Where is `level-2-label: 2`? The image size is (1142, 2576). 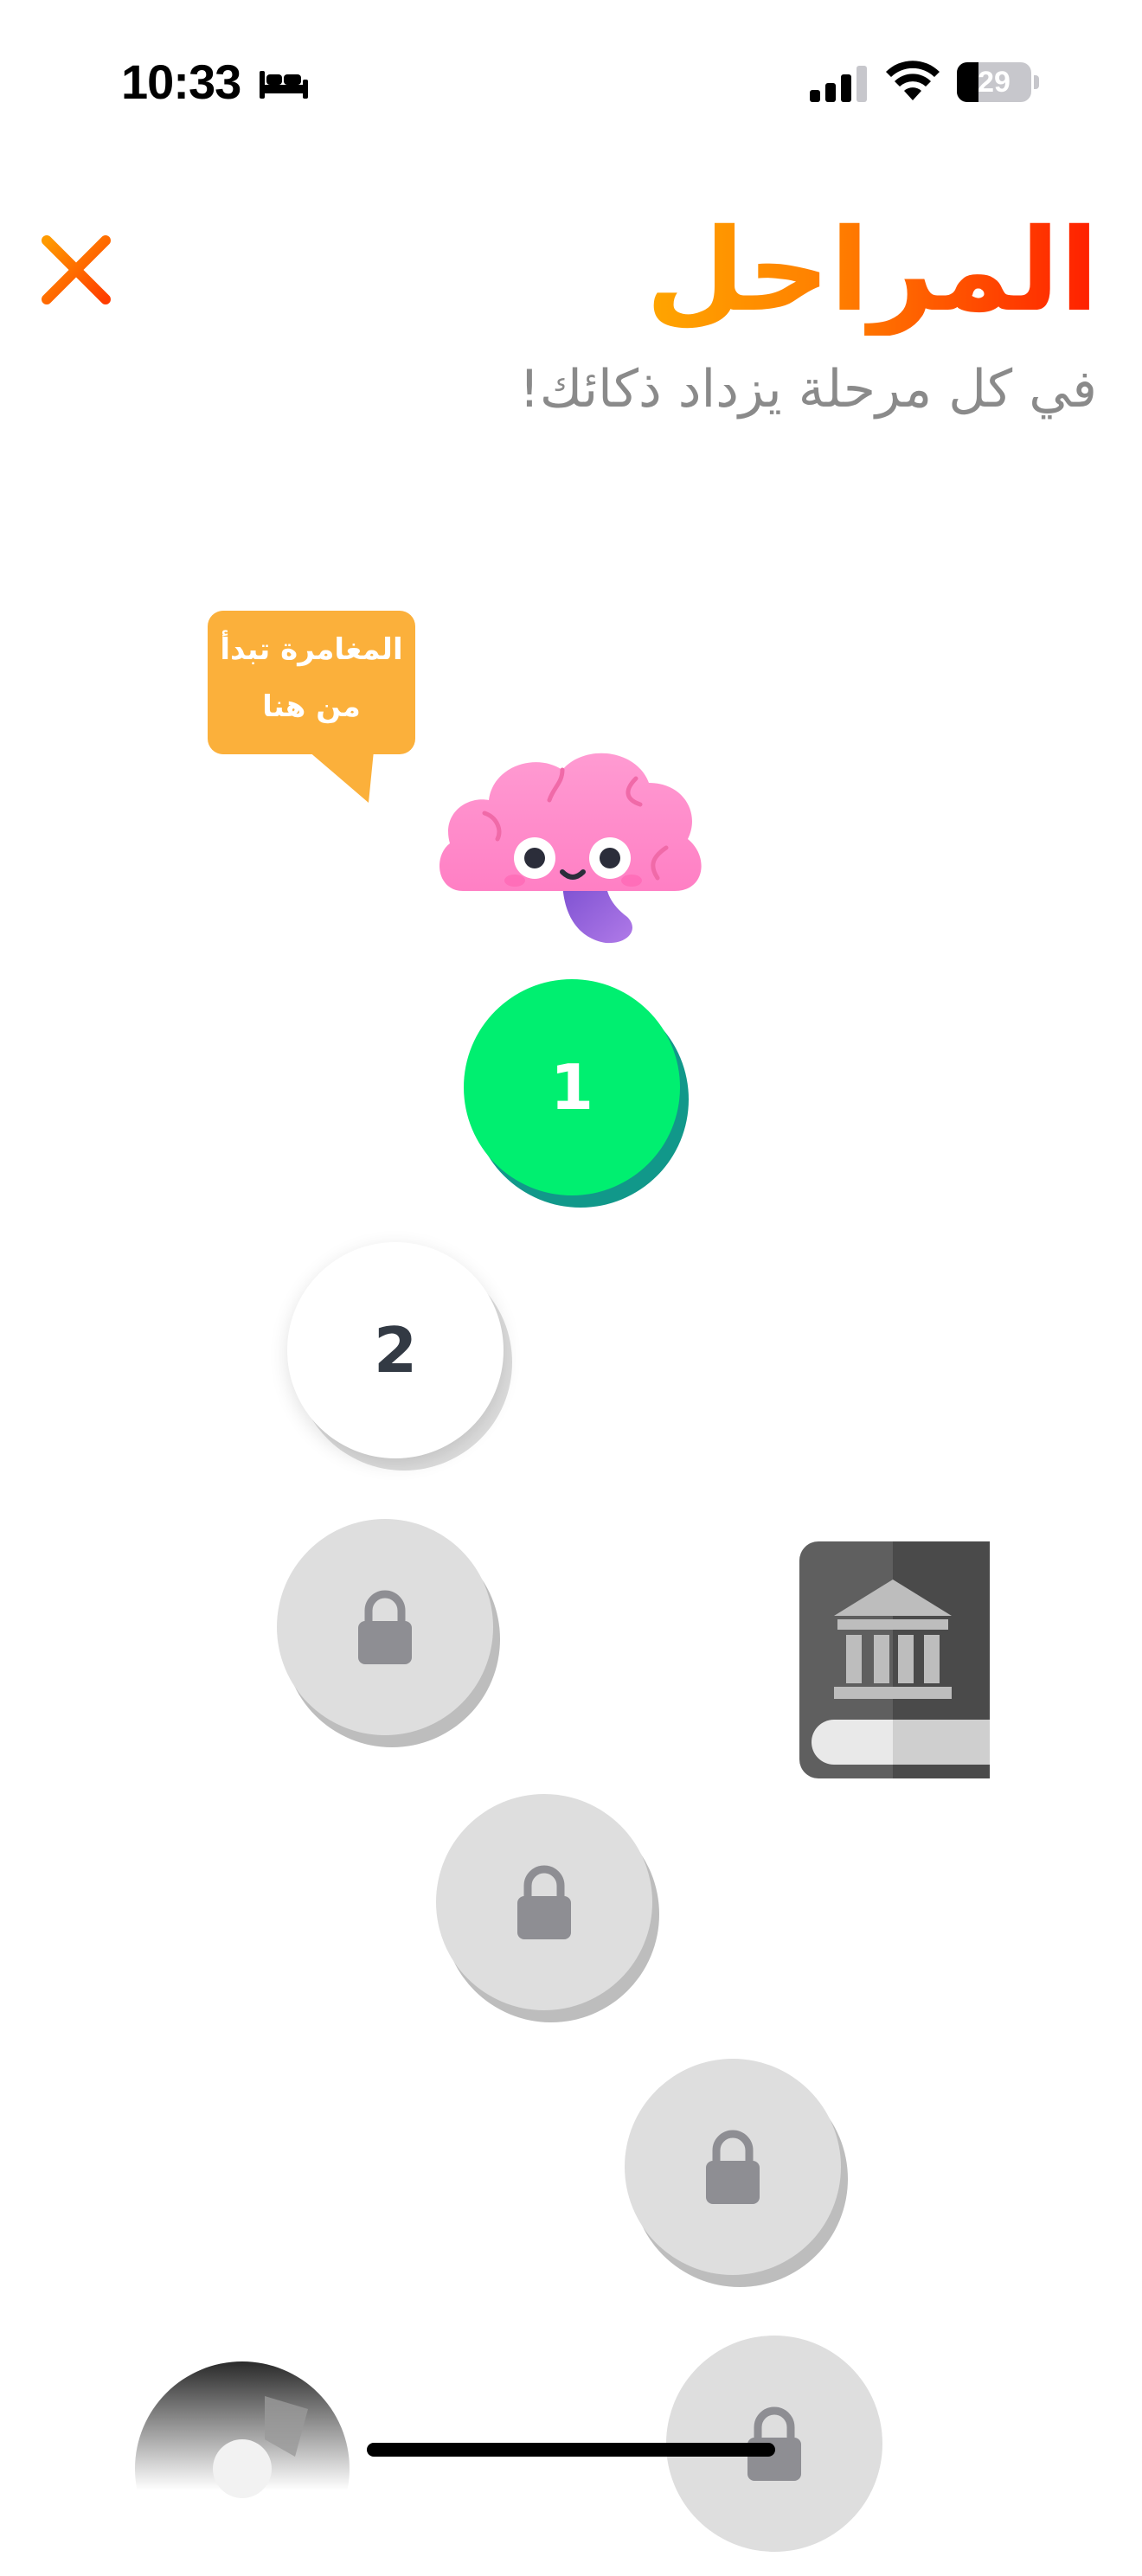 level-2-label: 2 is located at coordinates (395, 1350).